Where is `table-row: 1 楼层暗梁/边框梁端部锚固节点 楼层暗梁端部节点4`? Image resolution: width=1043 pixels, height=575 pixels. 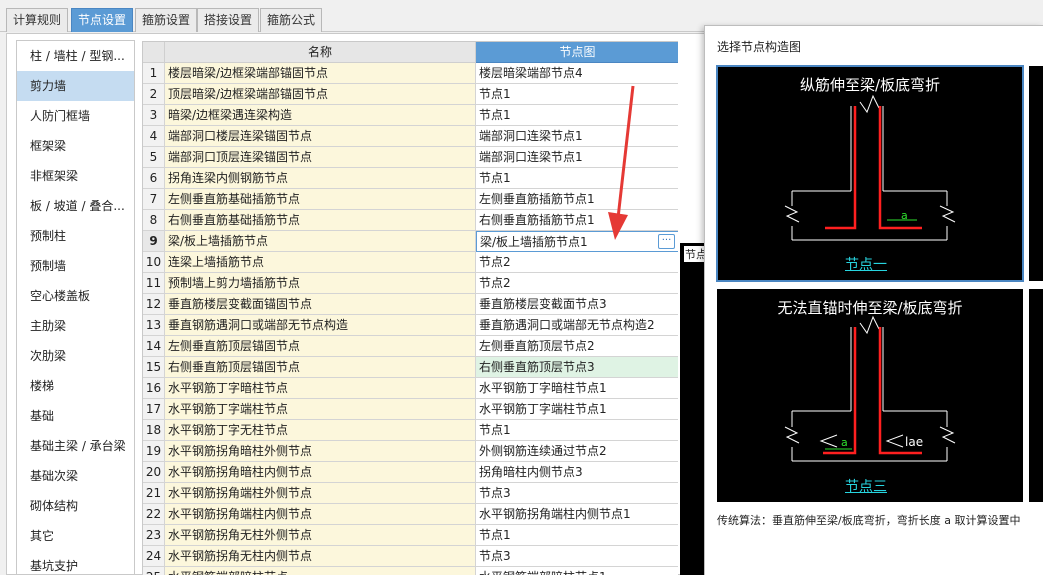 table-row: 1 楼层暗梁/边框梁端部锚固节点 楼层暗梁端部节点4 is located at coordinates (410, 73).